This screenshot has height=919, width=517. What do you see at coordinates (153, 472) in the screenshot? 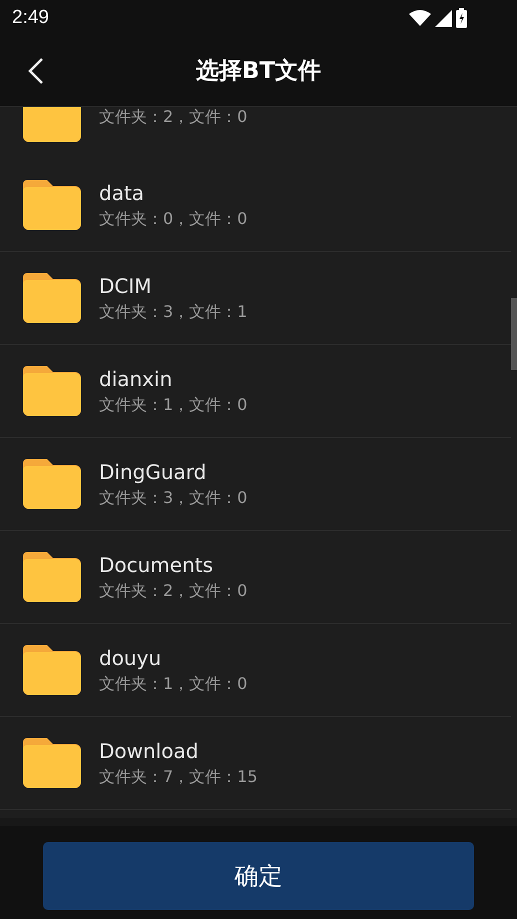
I see `folder-name: DingGuard` at bounding box center [153, 472].